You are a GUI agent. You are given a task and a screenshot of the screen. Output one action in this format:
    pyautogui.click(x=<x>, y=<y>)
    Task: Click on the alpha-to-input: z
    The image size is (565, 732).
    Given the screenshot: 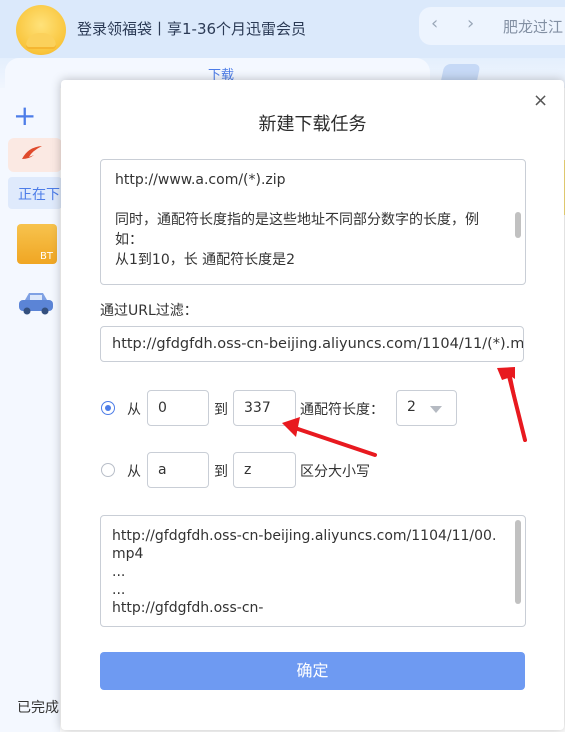 What is the action you would take?
    pyautogui.click(x=264, y=470)
    